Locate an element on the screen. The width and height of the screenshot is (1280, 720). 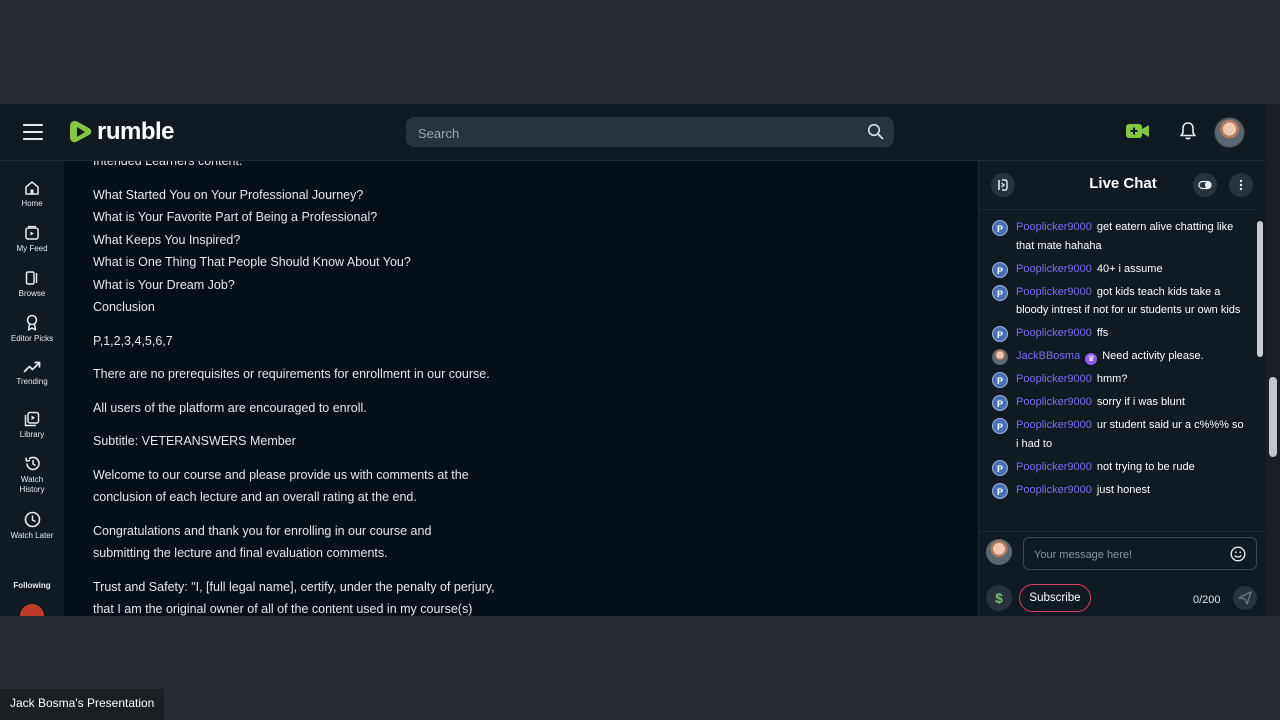
subscribe-button: Subscribe is located at coordinates (1055, 598).